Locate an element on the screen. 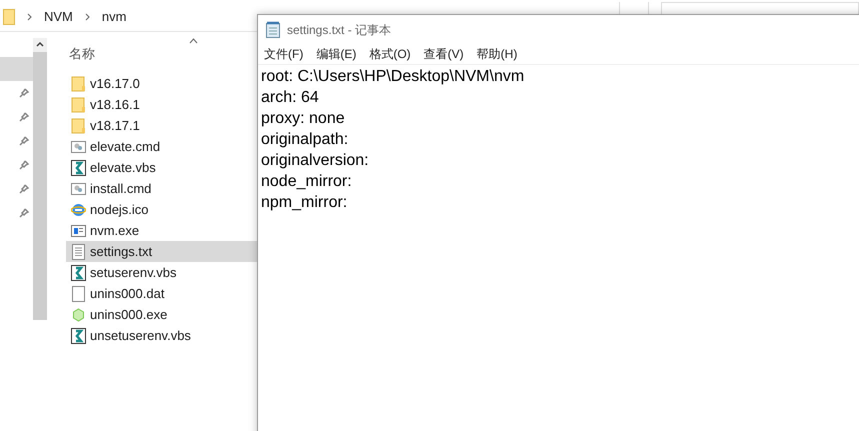 This screenshot has width=859, height=431. file-name: v16.17.0 is located at coordinates (115, 83).